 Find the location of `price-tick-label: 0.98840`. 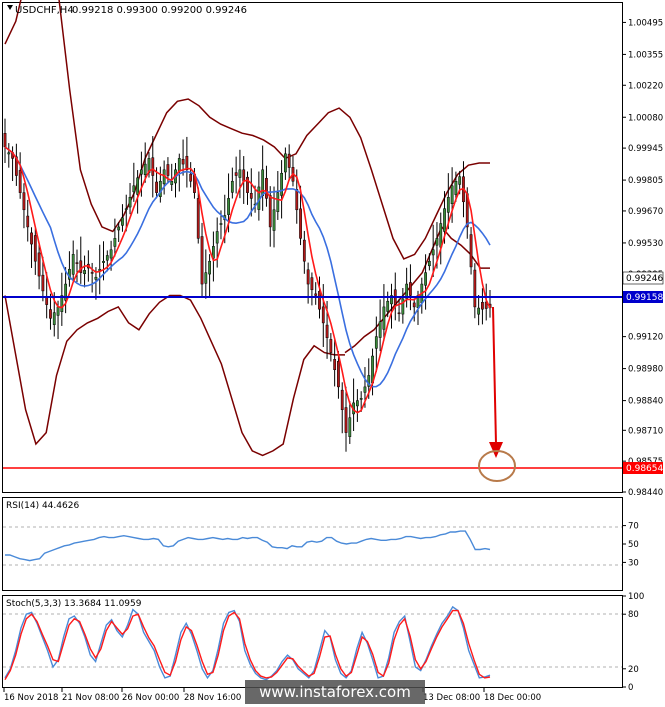

price-tick-label: 0.98840 is located at coordinates (645, 402).